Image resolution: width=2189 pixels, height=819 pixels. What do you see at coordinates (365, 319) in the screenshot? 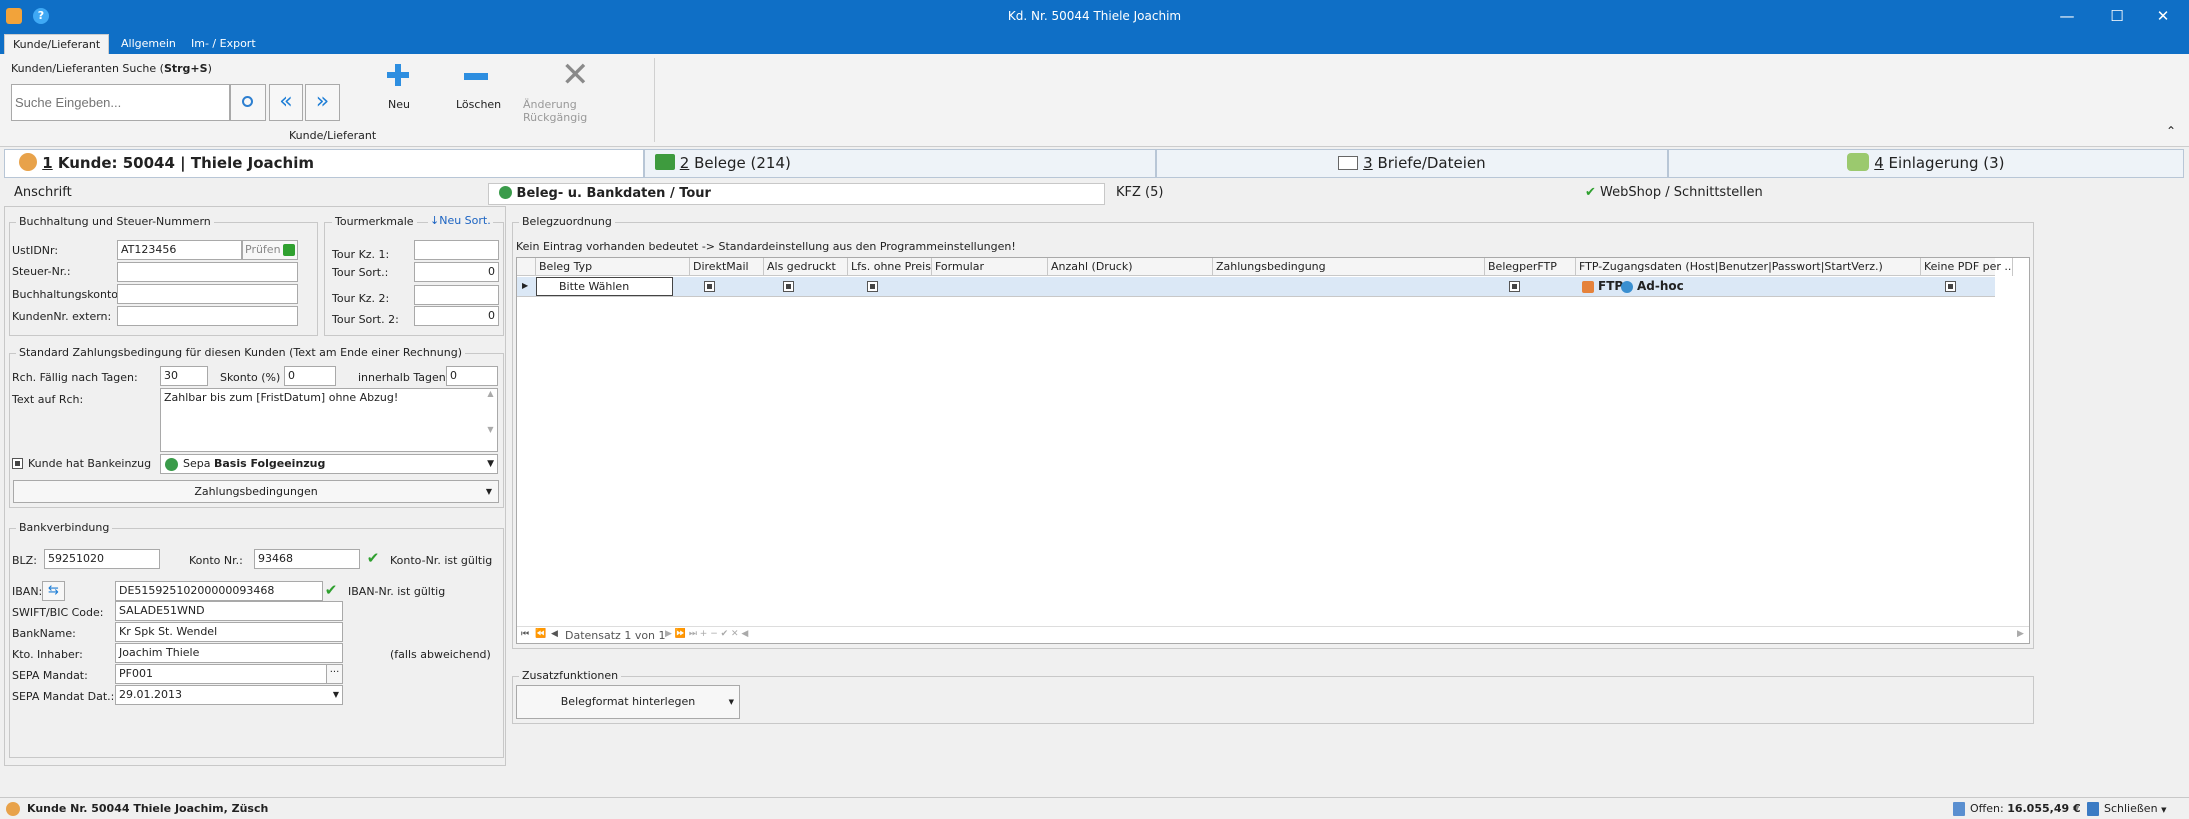
I see `tour-sort2-label: Tour Sort. 2:` at bounding box center [365, 319].